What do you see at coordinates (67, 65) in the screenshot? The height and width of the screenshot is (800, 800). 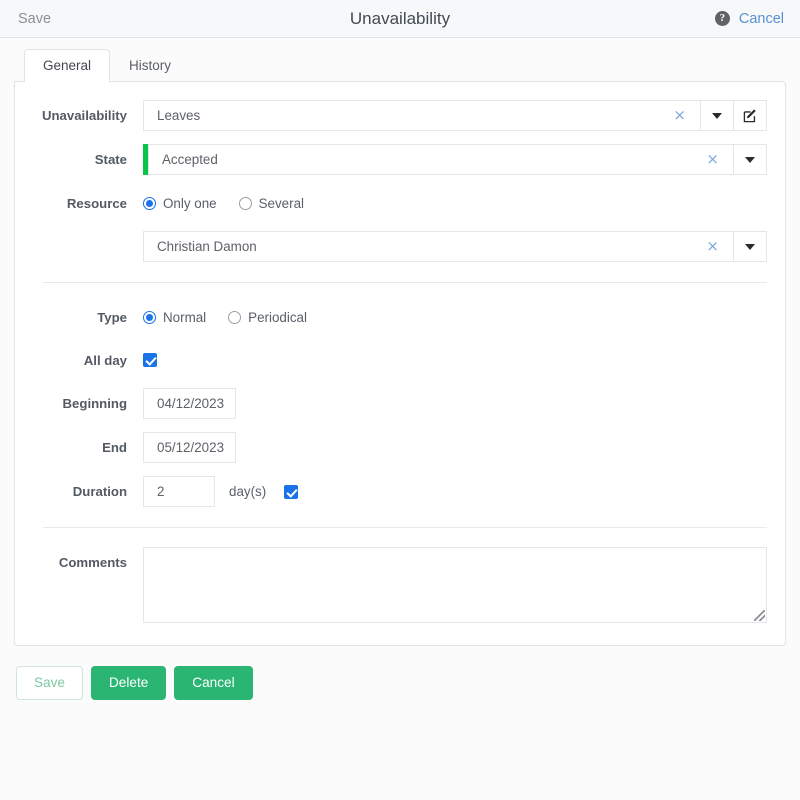 I see `tab-general: General` at bounding box center [67, 65].